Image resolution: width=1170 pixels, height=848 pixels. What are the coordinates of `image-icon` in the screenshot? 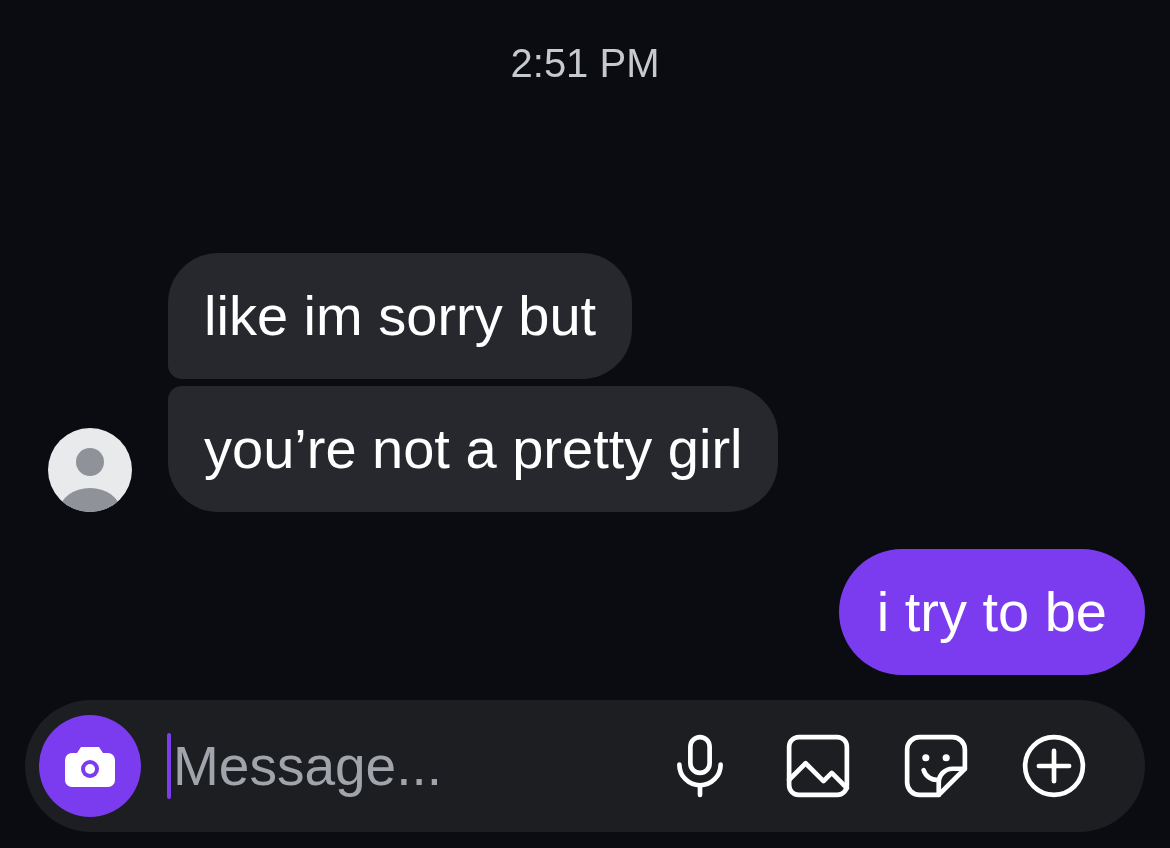 It's located at (818, 766).